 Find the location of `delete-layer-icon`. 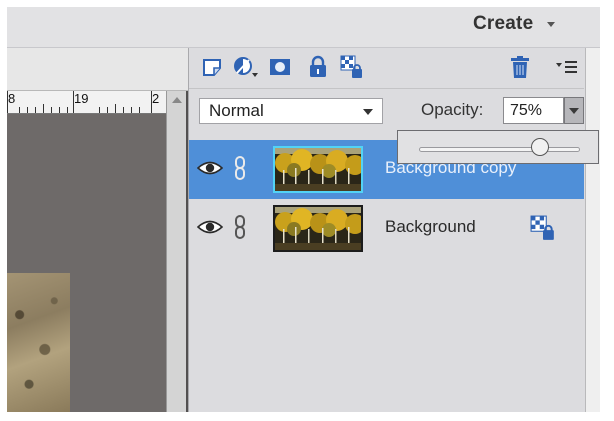

delete-layer-icon is located at coordinates (520, 67).